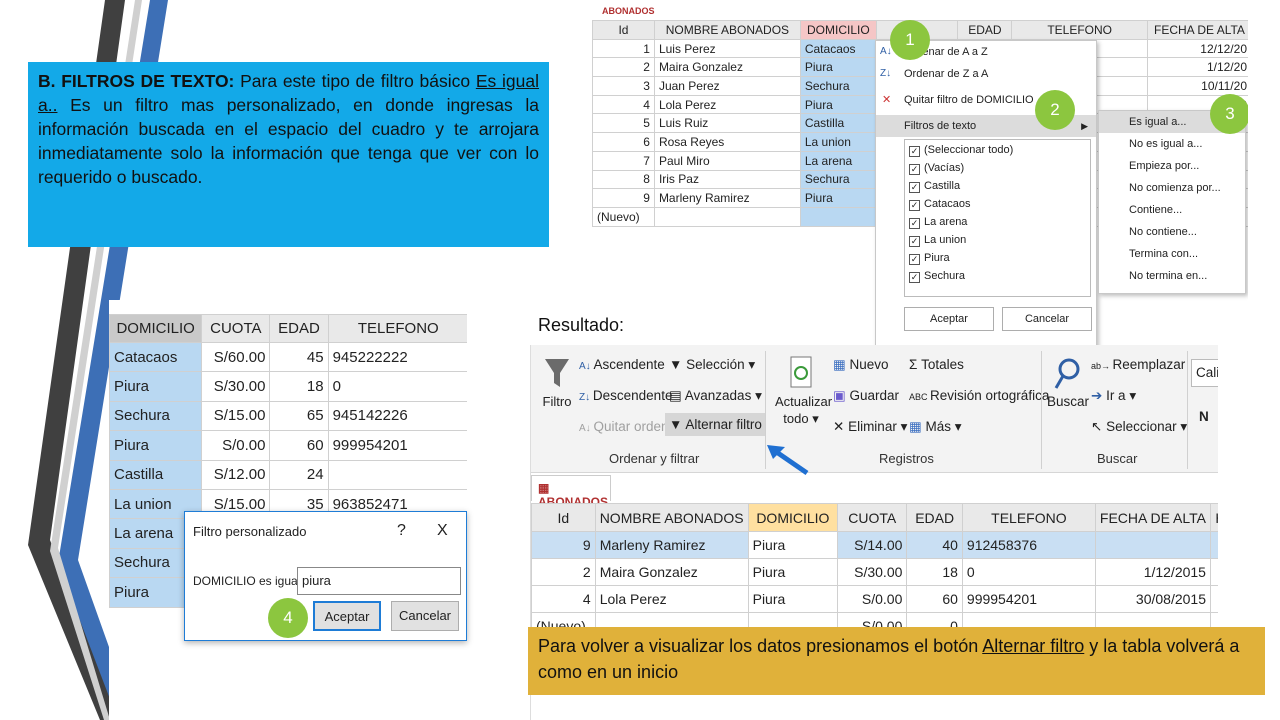  What do you see at coordinates (1213, 517) in the screenshot?
I see `rcol-h: H` at bounding box center [1213, 517].